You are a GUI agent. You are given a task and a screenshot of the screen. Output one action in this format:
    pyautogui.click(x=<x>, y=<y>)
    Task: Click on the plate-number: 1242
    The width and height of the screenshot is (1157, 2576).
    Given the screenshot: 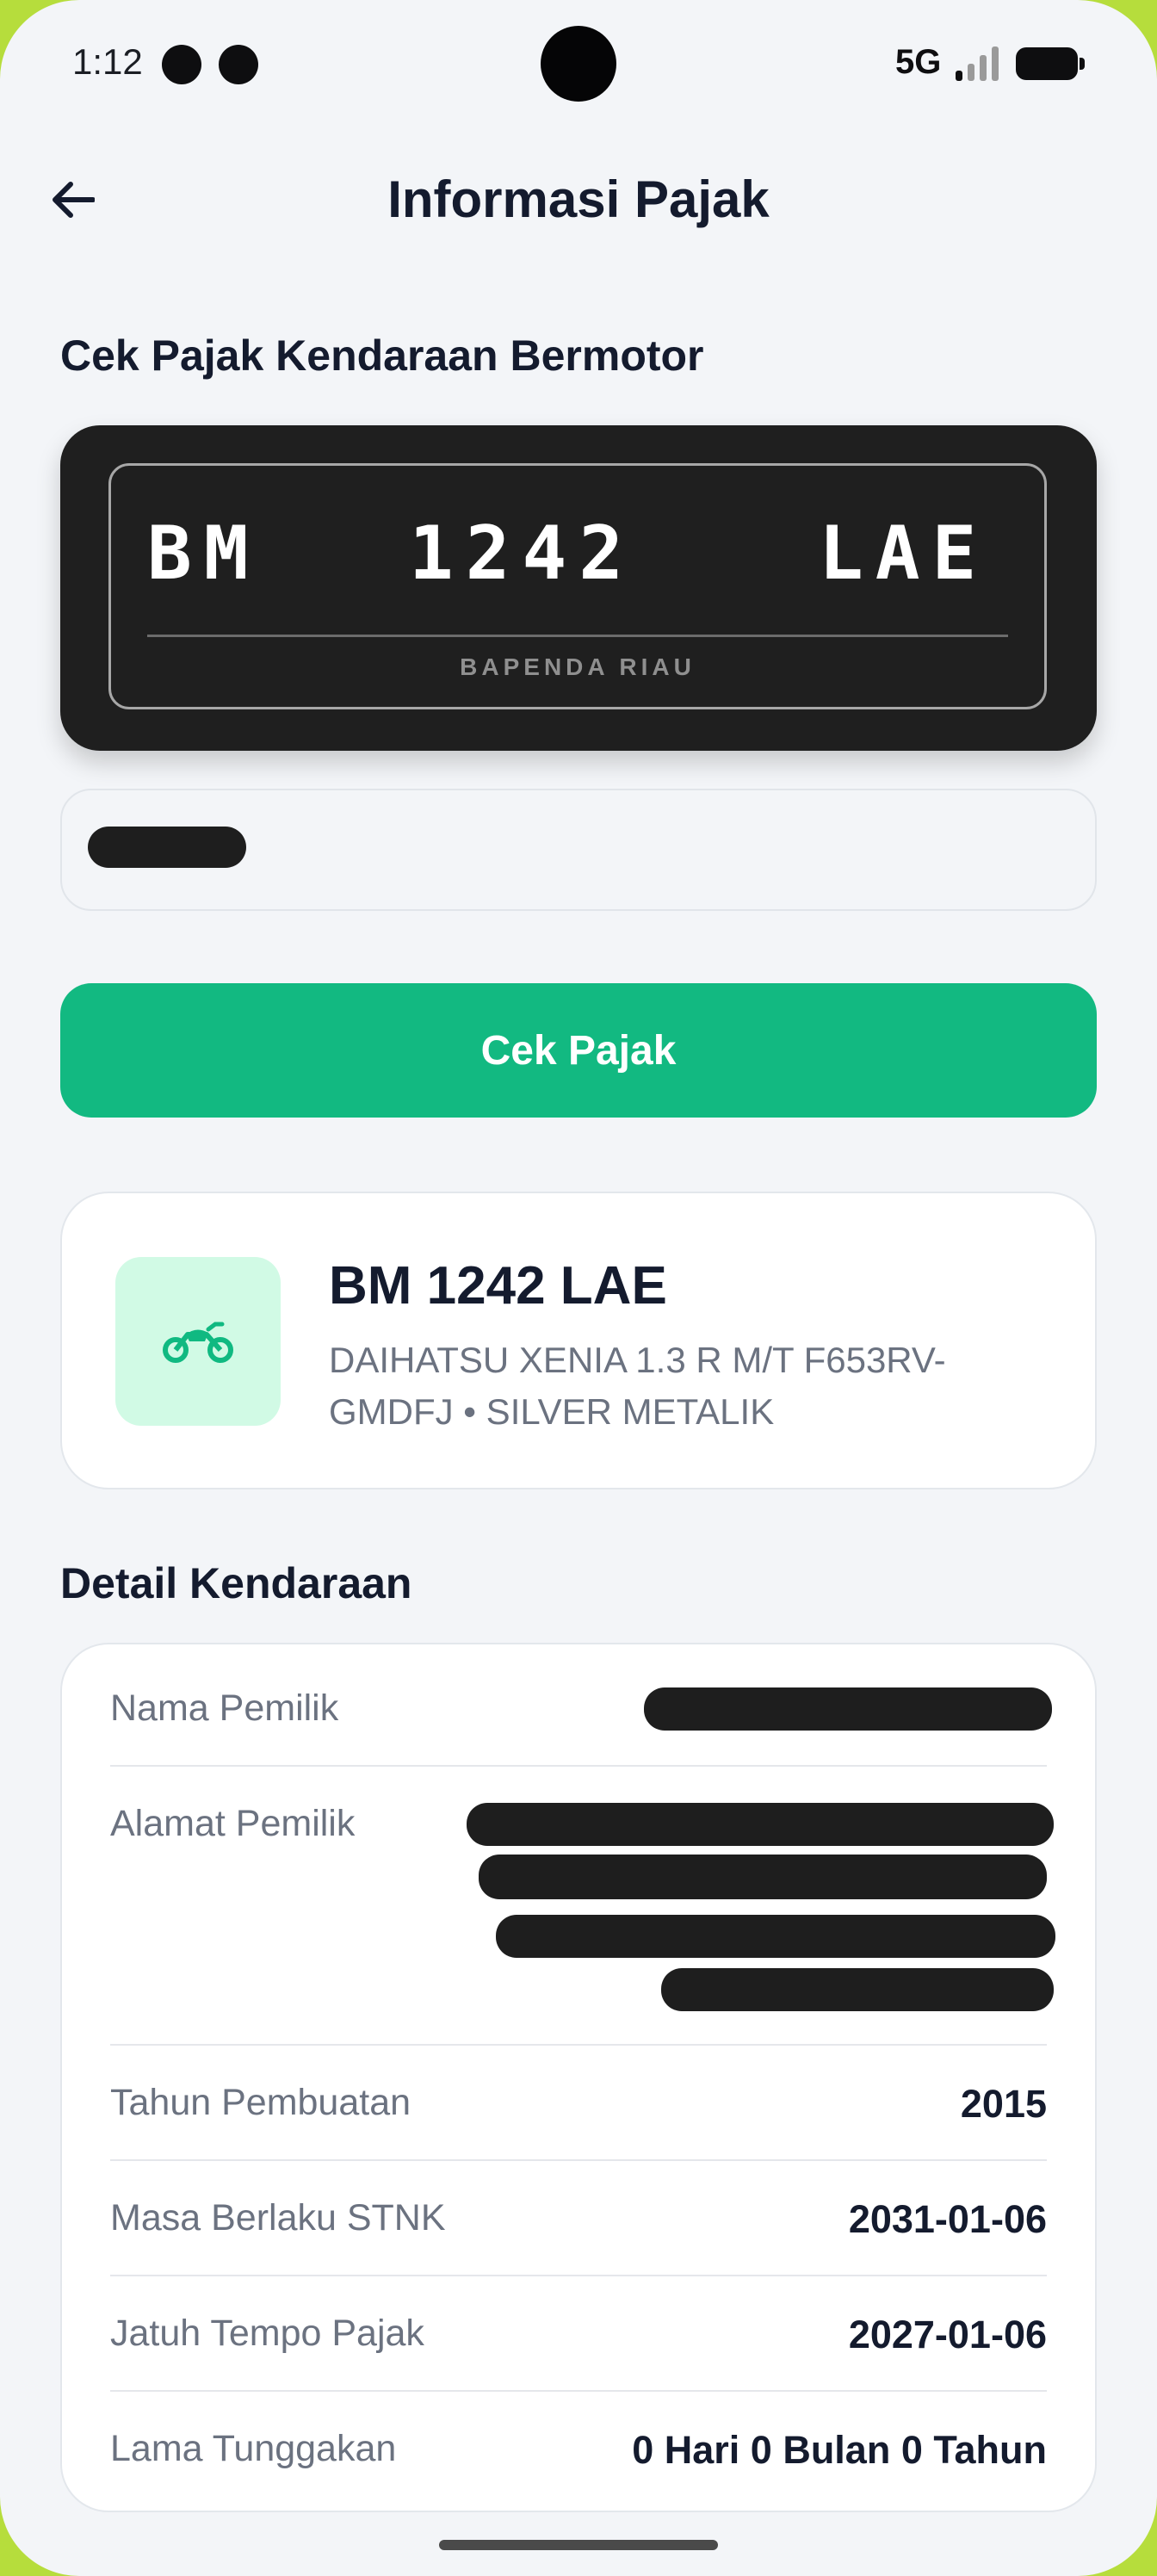 What is the action you would take?
    pyautogui.click(x=522, y=554)
    